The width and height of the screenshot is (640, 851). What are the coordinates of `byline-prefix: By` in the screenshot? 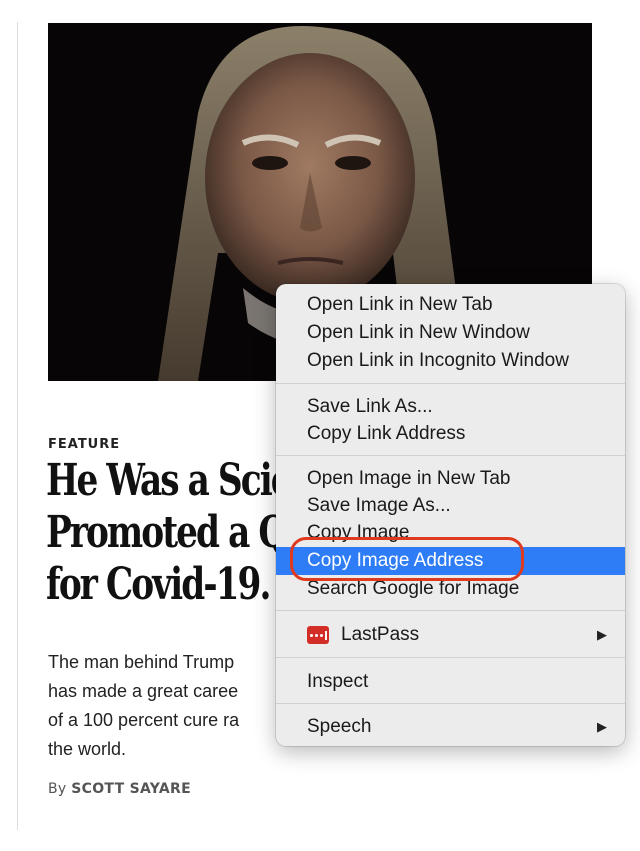 It's located at (57, 789).